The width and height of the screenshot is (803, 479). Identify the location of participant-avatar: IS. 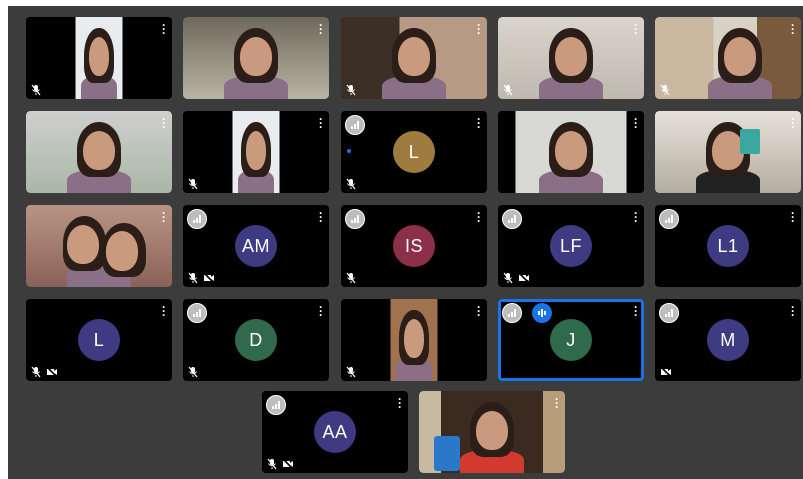
(414, 246).